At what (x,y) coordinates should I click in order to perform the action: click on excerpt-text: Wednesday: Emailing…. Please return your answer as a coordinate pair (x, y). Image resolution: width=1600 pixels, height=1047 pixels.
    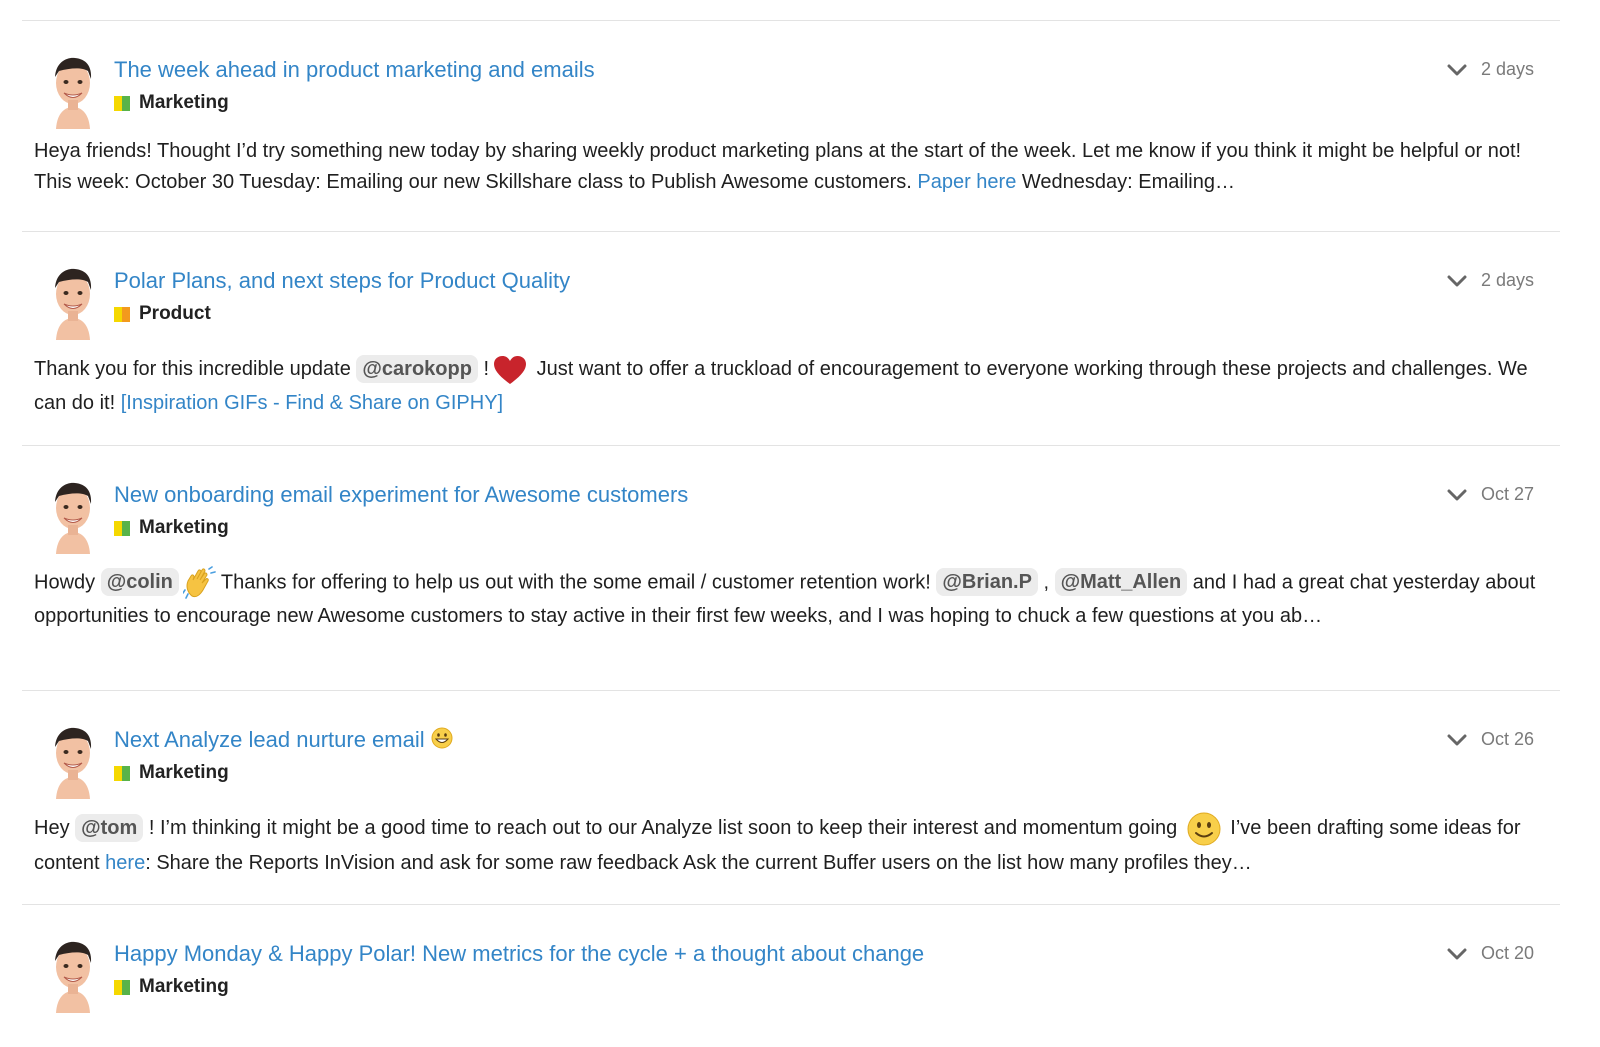
    Looking at the image, I should click on (1125, 182).